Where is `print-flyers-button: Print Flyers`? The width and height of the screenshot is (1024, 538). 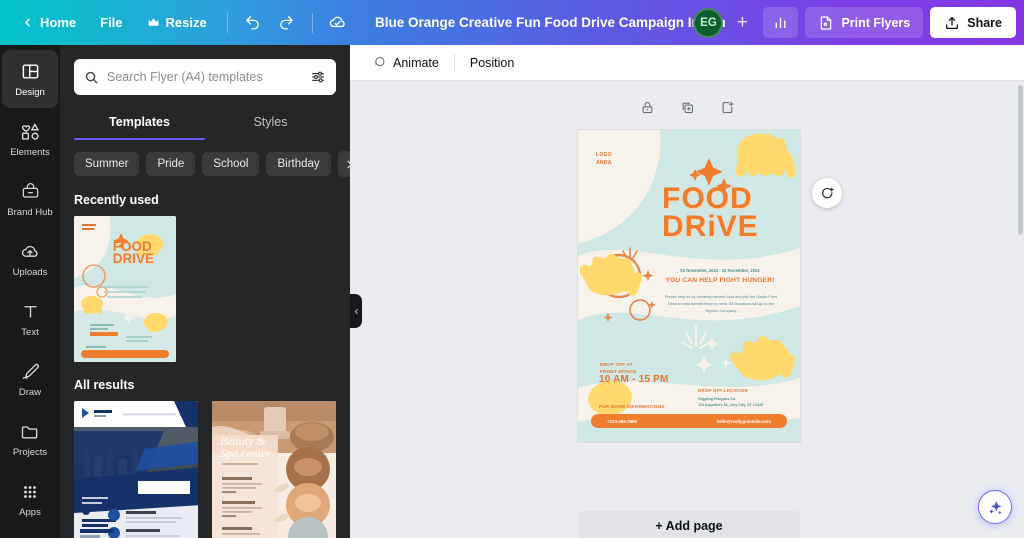 print-flyers-button: Print Flyers is located at coordinates (864, 22).